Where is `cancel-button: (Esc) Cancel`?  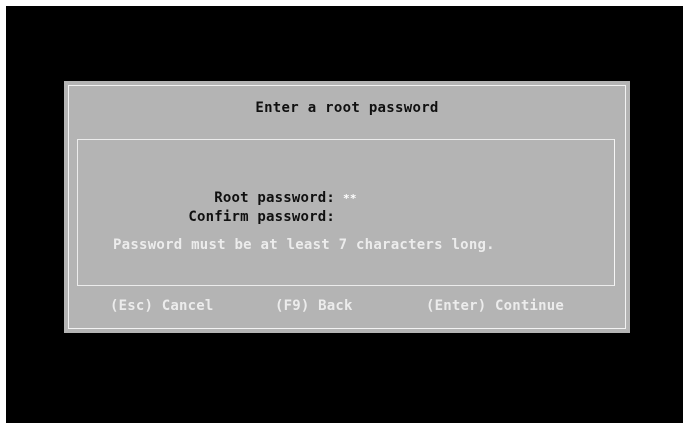
cancel-button: (Esc) Cancel is located at coordinates (162, 306).